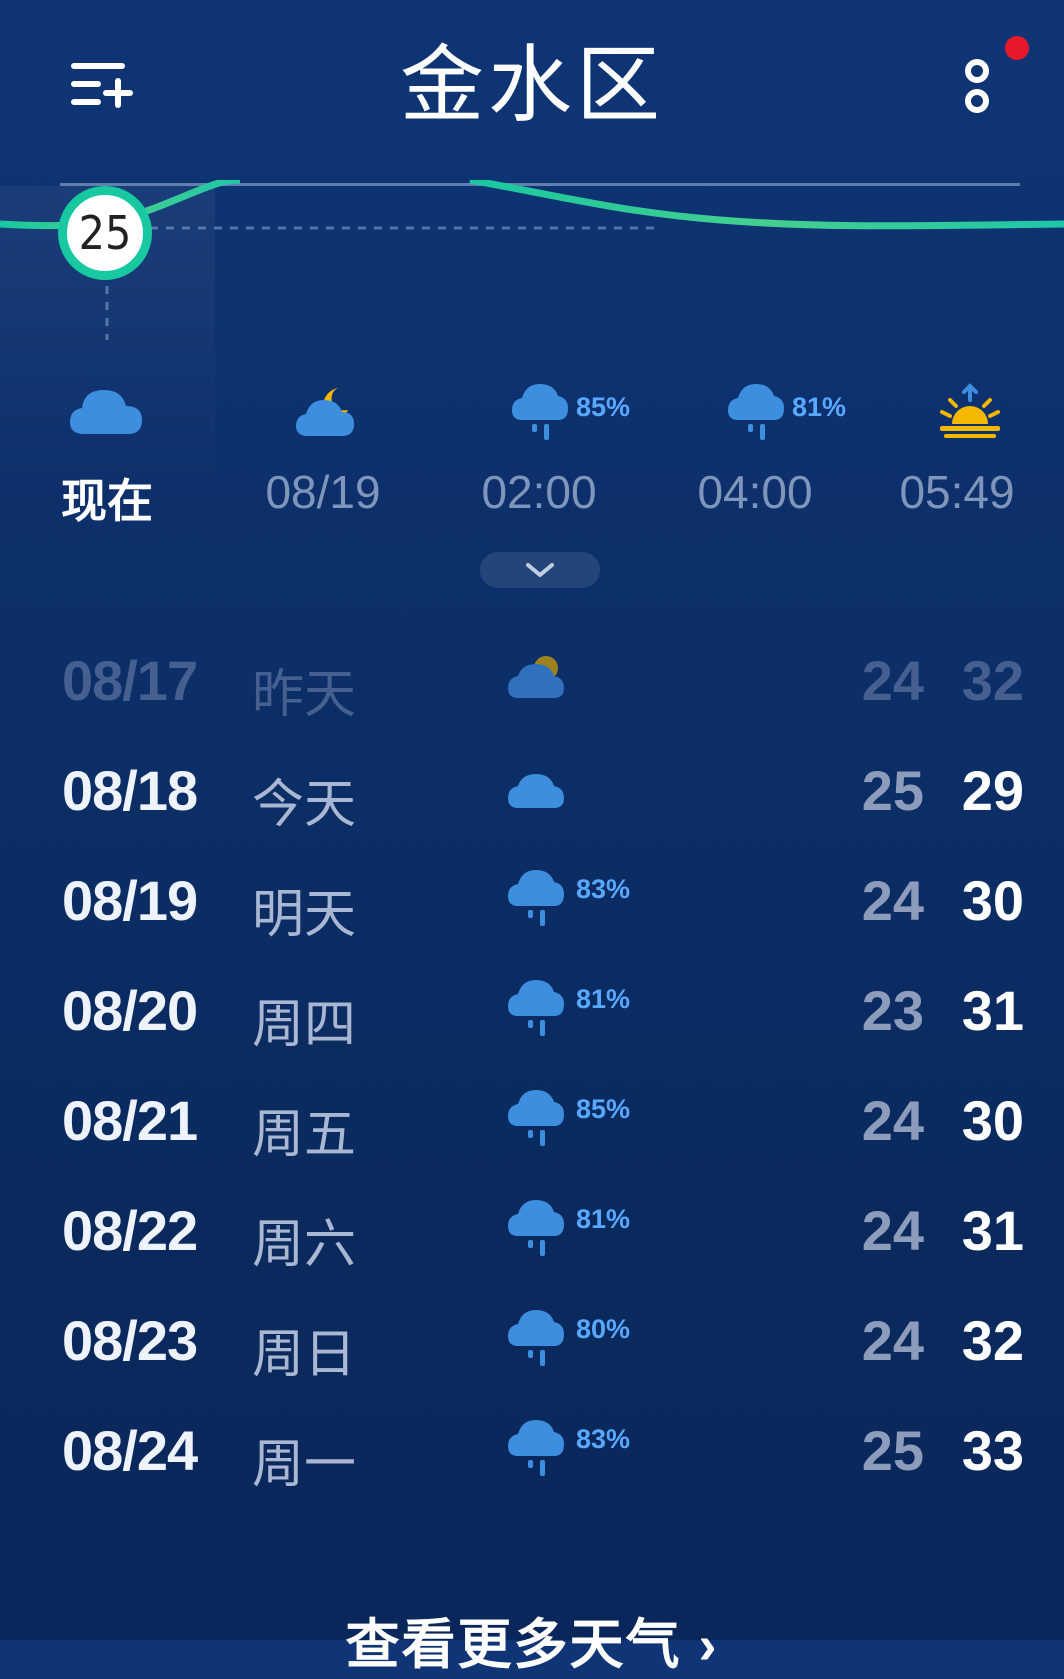  I want to click on sunrise-icon, so click(957, 411).